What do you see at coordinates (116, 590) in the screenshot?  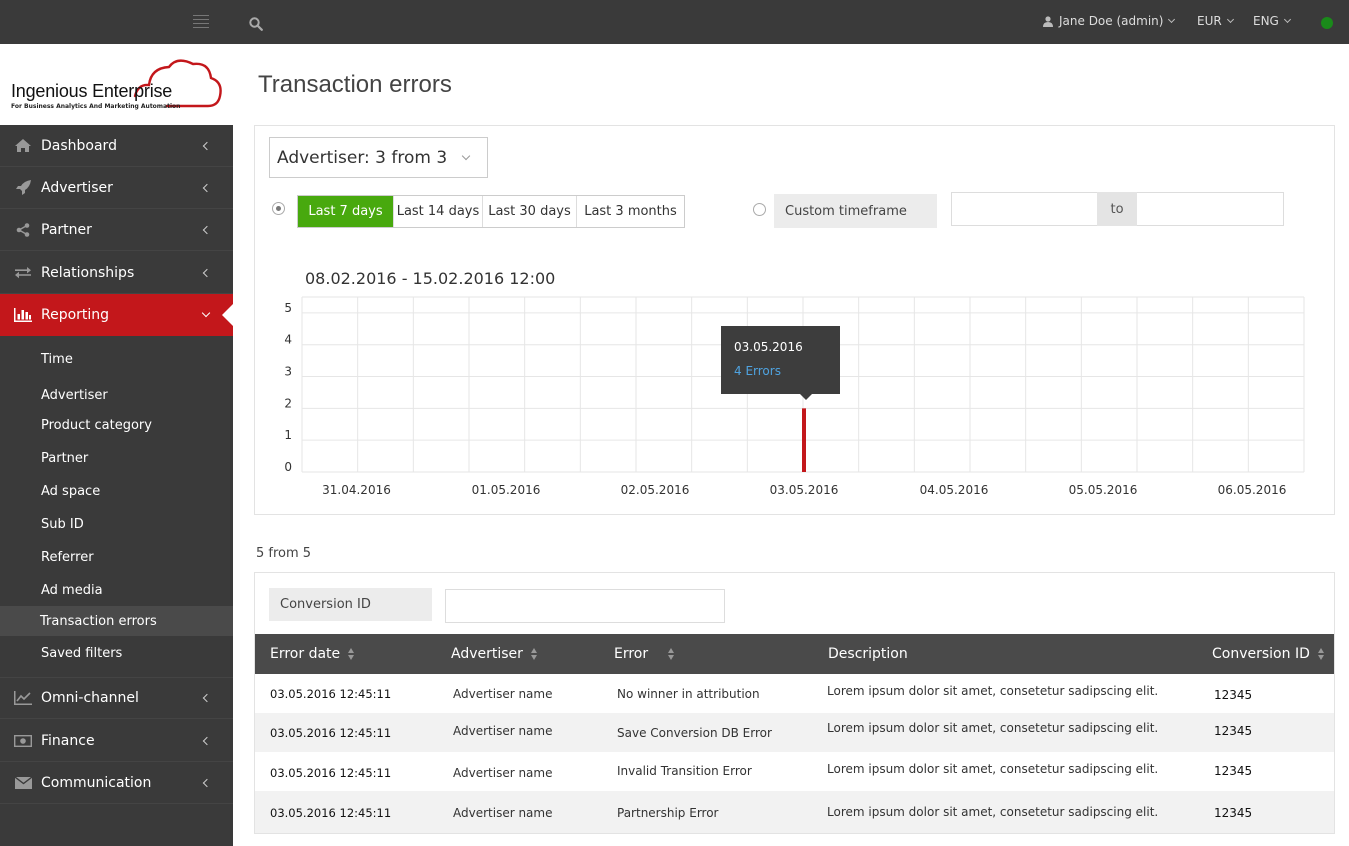 I see `sidebar-subitem-ad-media: Ad media` at bounding box center [116, 590].